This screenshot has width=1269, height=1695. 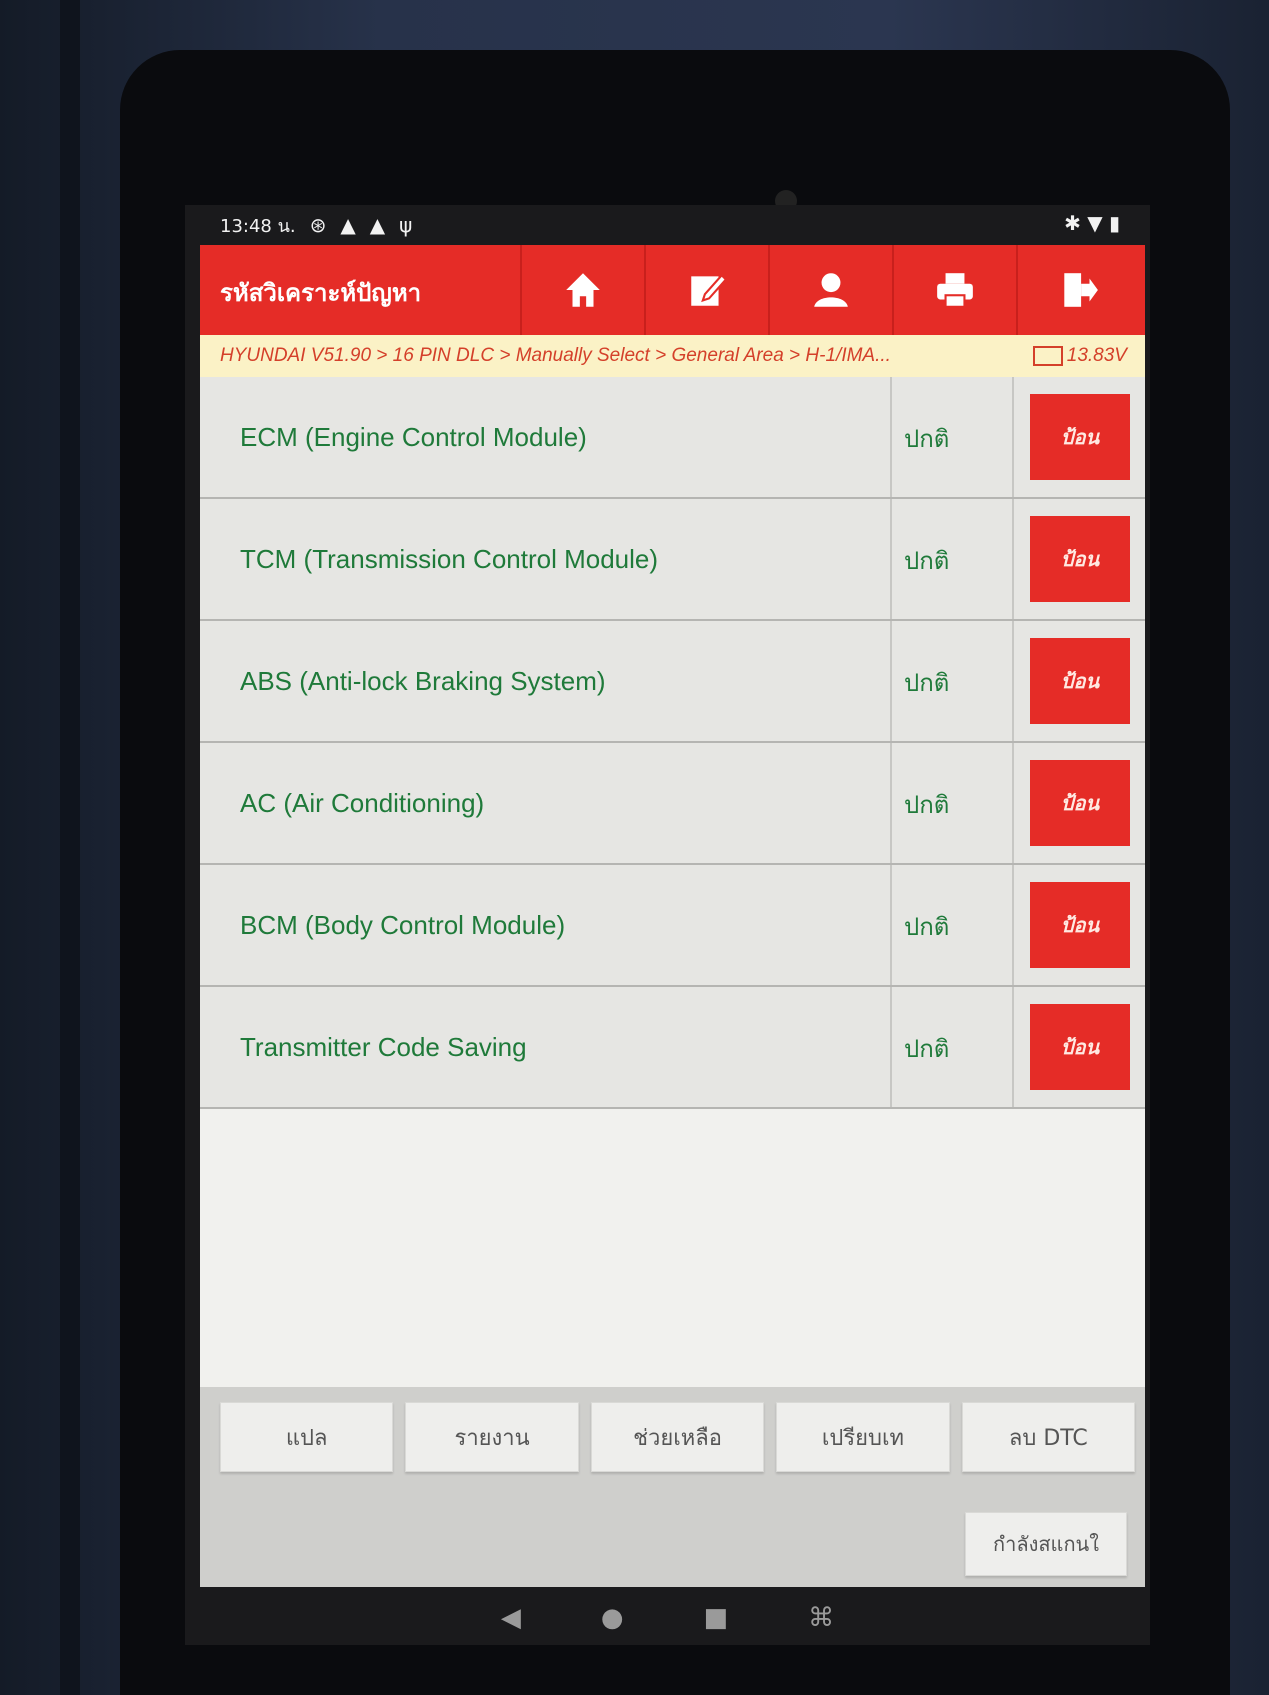 What do you see at coordinates (403, 924) in the screenshot?
I see `system-name: BCM (Body Control Module)` at bounding box center [403, 924].